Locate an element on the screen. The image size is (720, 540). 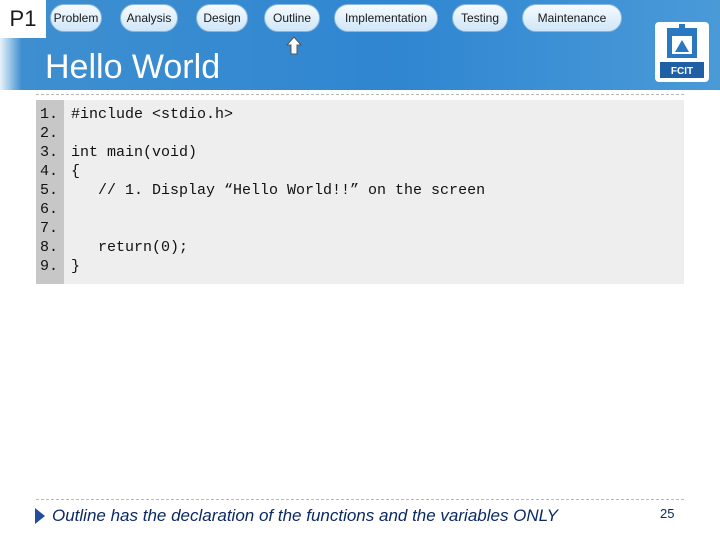
code-line: 6. is located at coordinates (360, 210).